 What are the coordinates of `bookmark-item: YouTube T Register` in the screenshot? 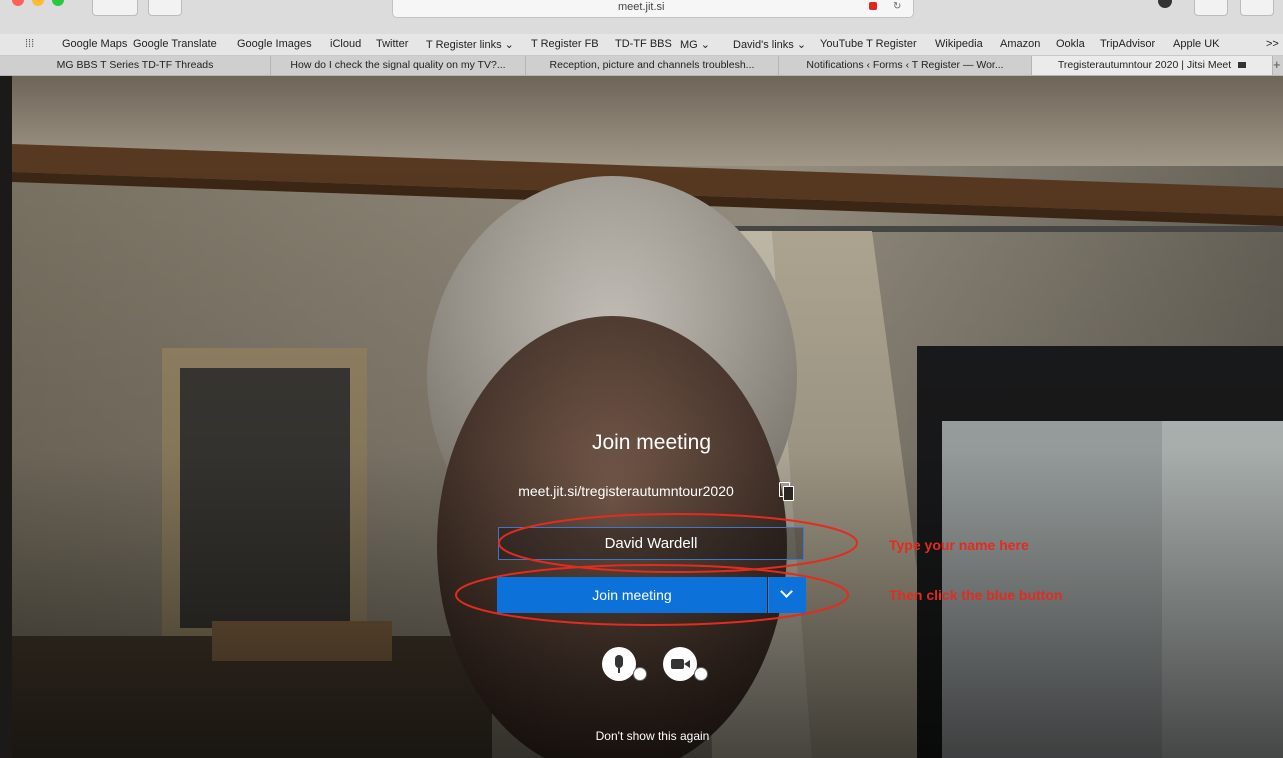 It's located at (868, 44).